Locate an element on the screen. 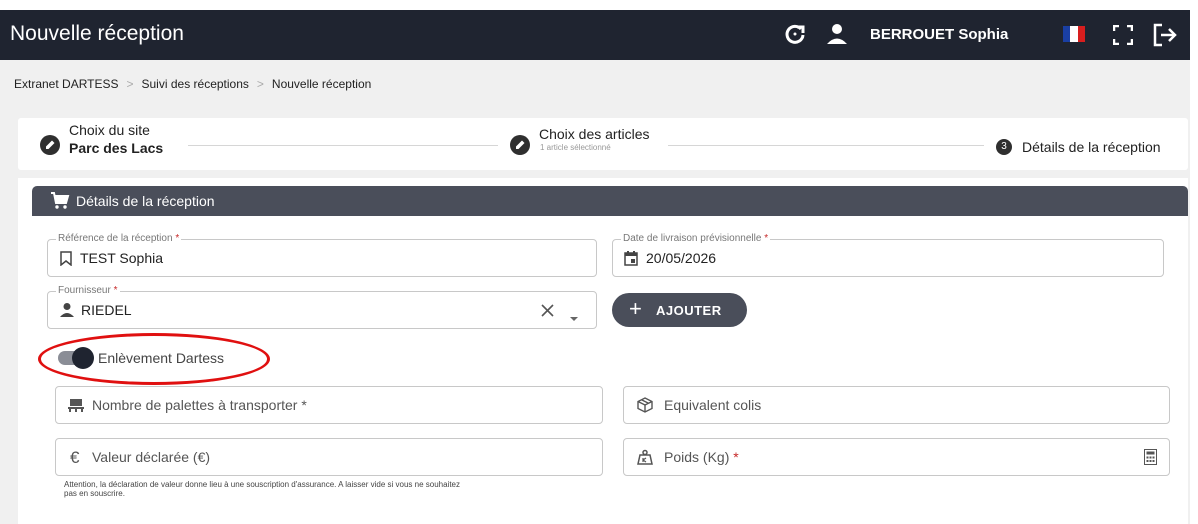 The width and height of the screenshot is (1198, 524). add-supplier-button: + AJOUTER is located at coordinates (679, 310).